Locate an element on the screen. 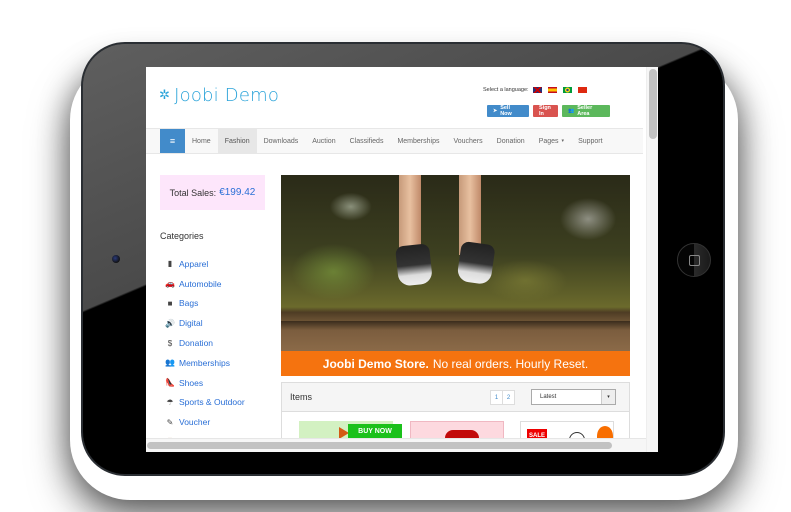  seller-area-label: Seller Area is located at coordinates (585, 111).